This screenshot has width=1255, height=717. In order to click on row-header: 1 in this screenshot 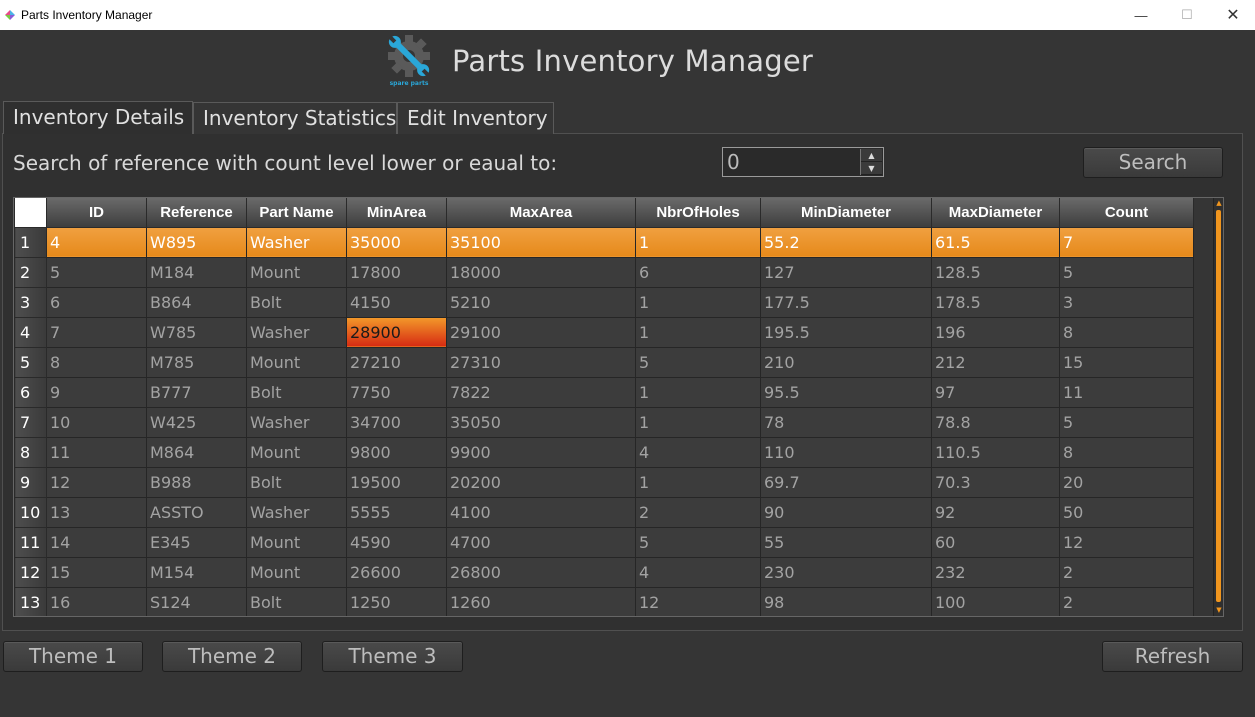, I will do `click(30, 242)`.